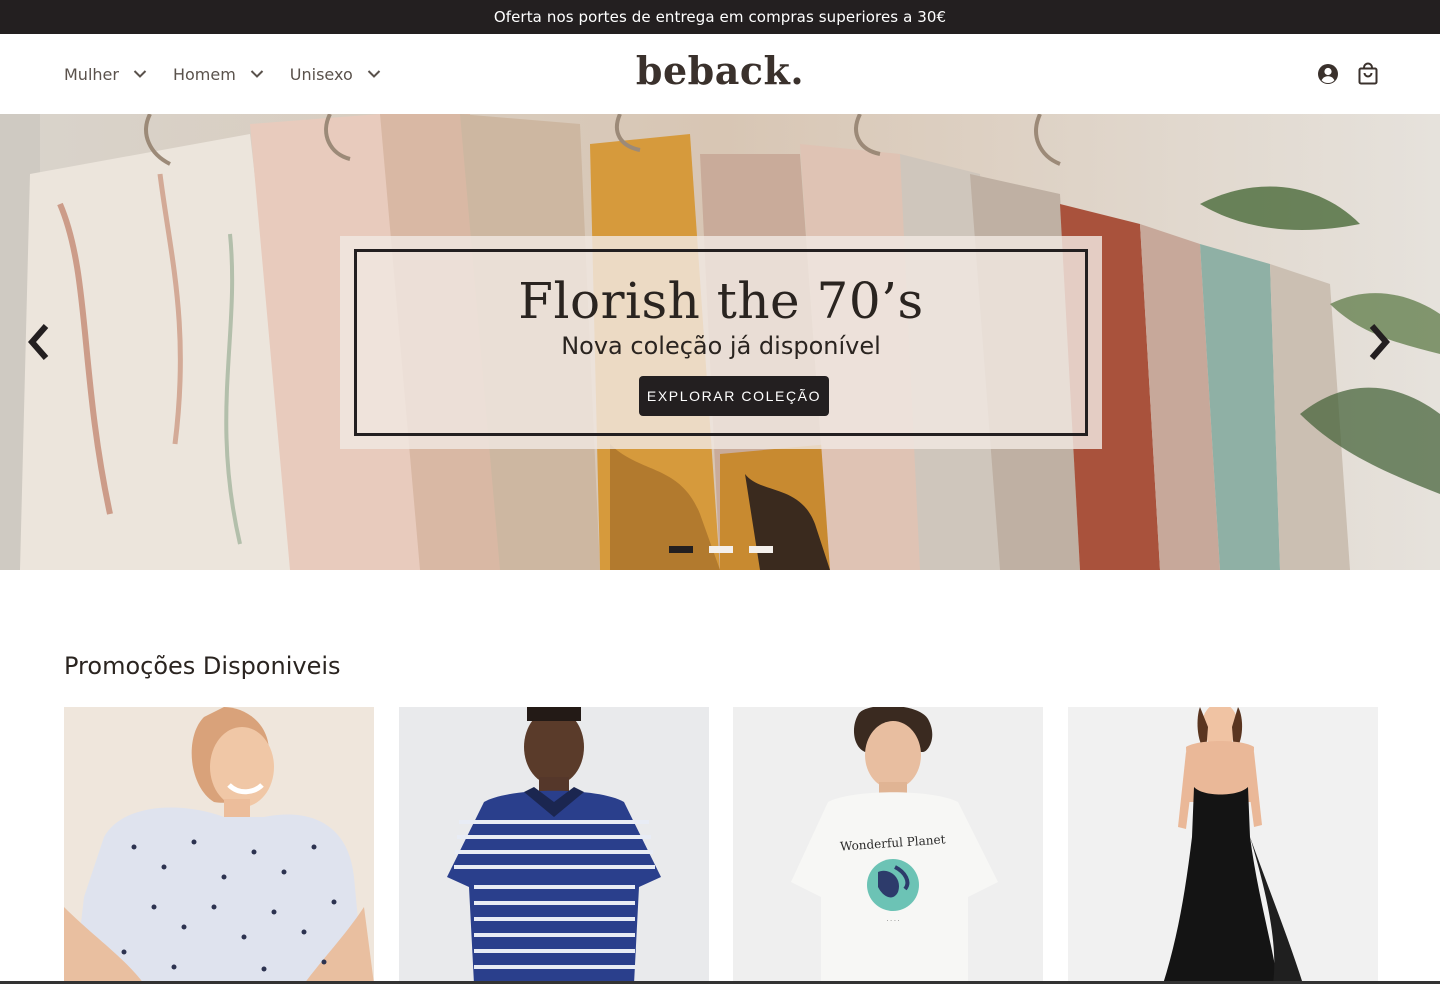 The width and height of the screenshot is (1440, 984). I want to click on chevron-right-icon, so click(1379, 342).